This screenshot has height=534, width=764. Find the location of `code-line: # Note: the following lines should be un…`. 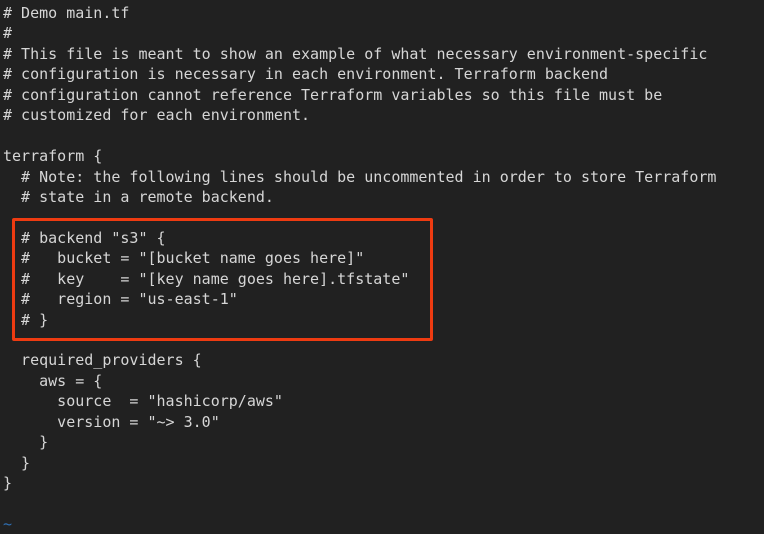

code-line: # Note: the following lines should be un… is located at coordinates (360, 176).